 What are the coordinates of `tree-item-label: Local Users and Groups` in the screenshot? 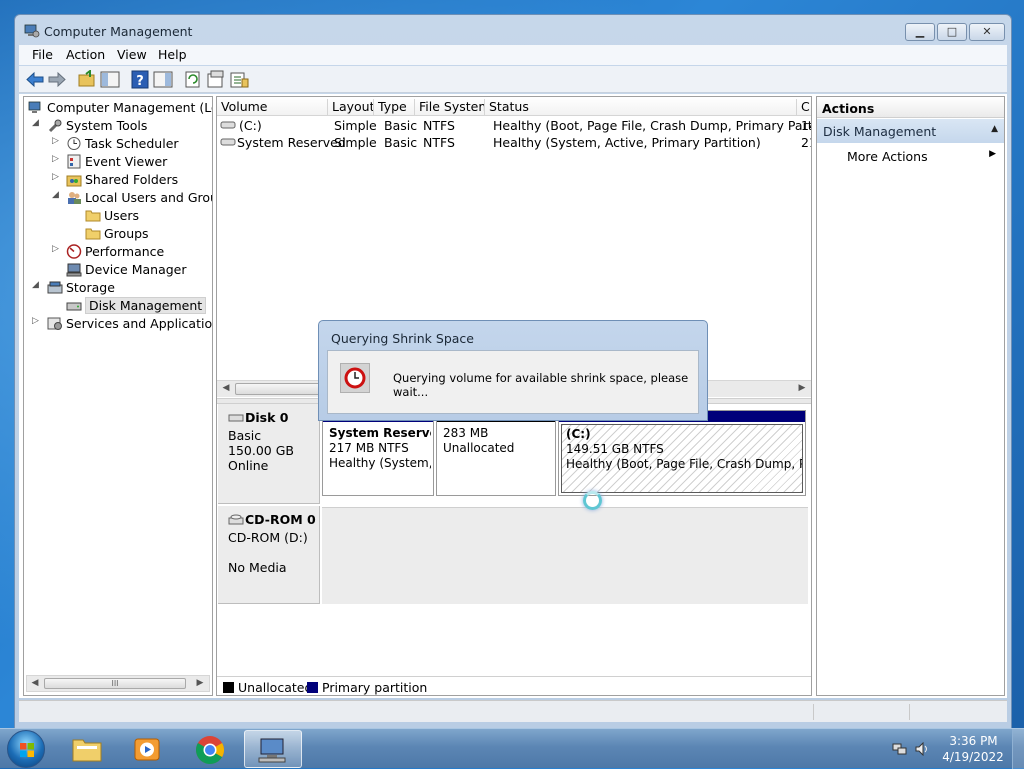 It's located at (148, 197).